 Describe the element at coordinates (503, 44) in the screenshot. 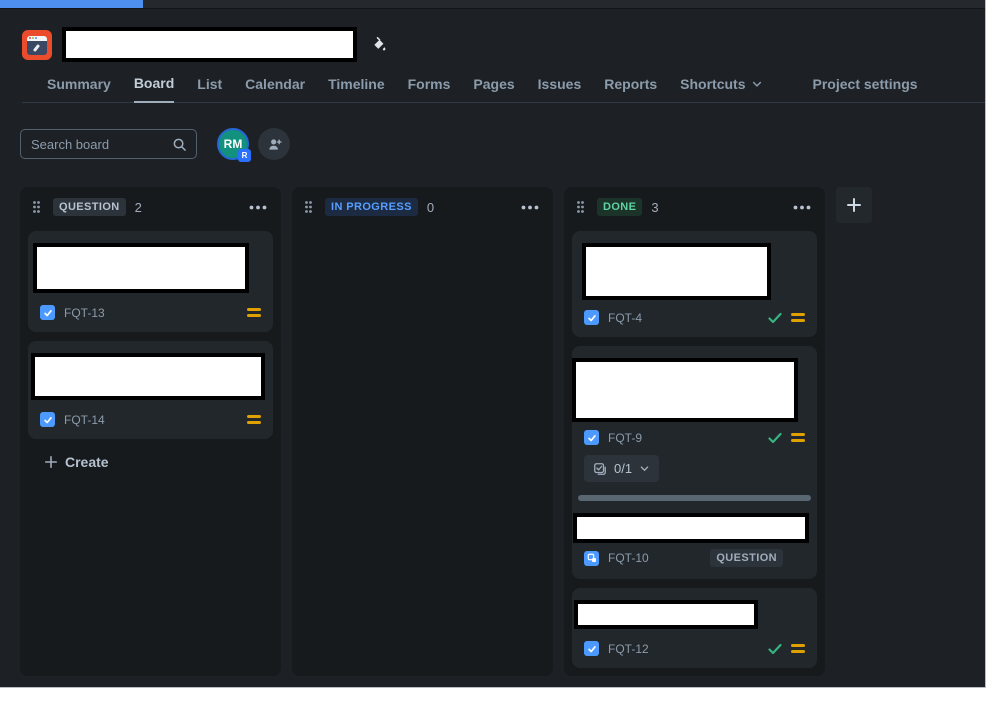

I see `project-title-row` at that location.